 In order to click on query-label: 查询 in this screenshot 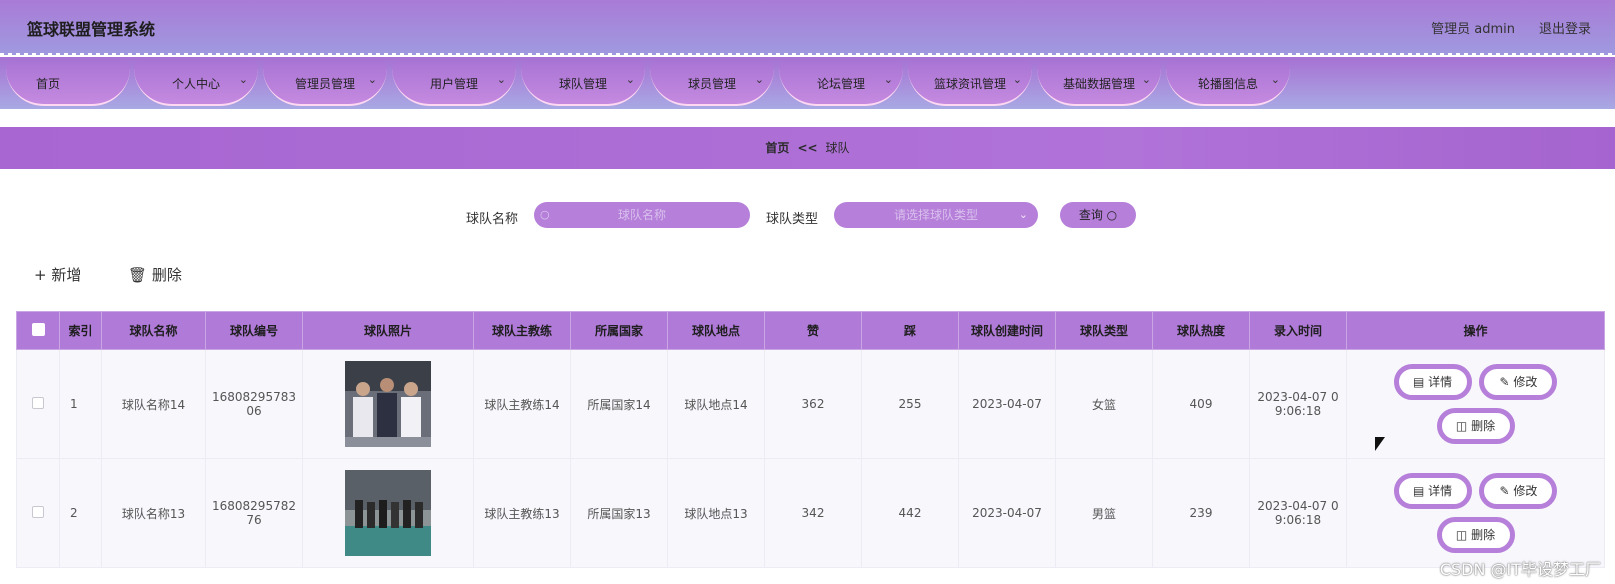, I will do `click(1090, 215)`.